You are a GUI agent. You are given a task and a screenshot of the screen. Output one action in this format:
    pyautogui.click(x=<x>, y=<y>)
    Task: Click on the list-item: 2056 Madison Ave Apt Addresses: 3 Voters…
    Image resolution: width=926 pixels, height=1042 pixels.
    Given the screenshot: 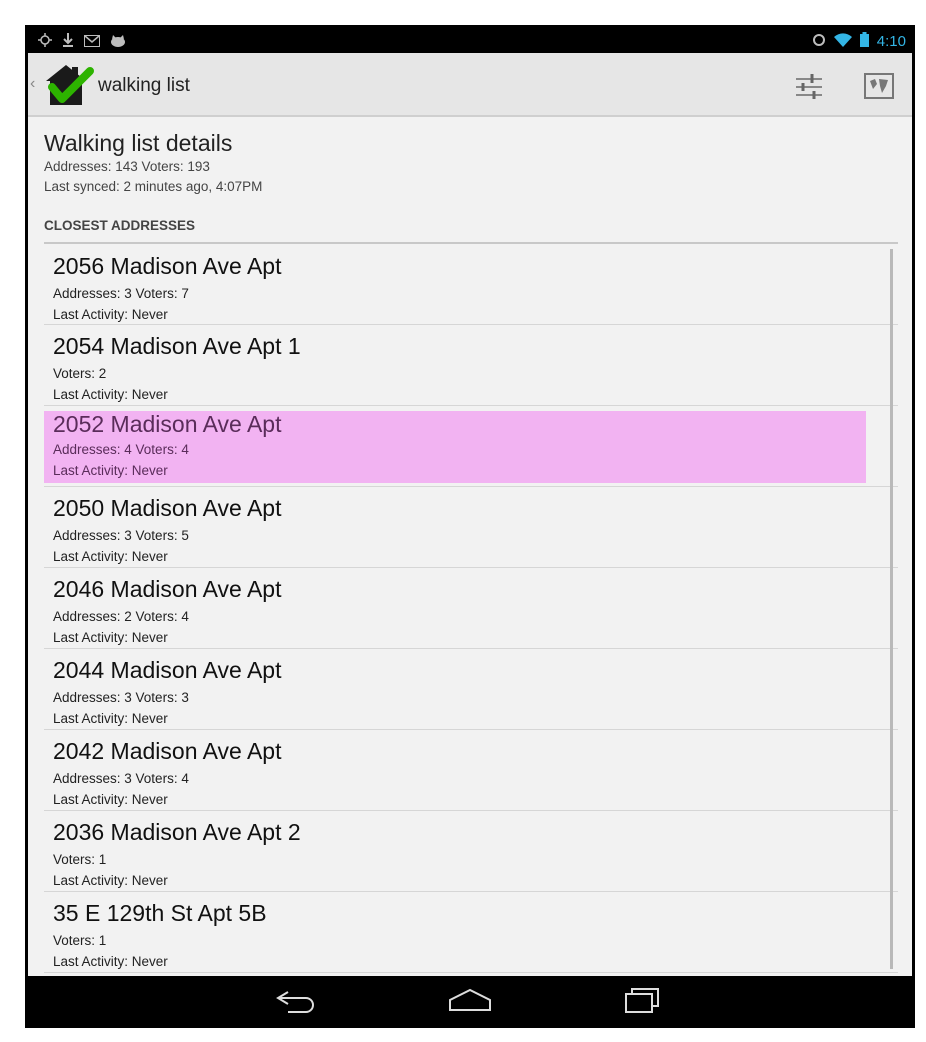 What is the action you would take?
    pyautogui.click(x=455, y=288)
    